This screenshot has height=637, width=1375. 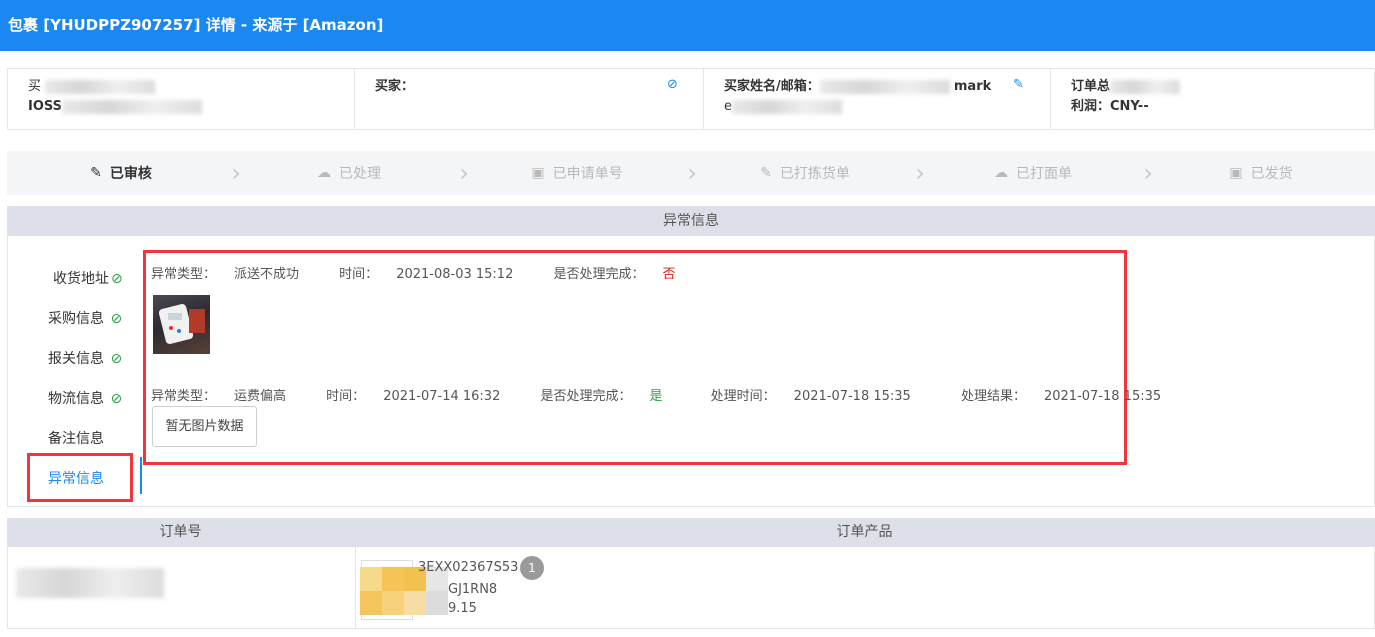 I want to click on no-image-placeholder: 暂无图片数据, so click(x=204, y=426).